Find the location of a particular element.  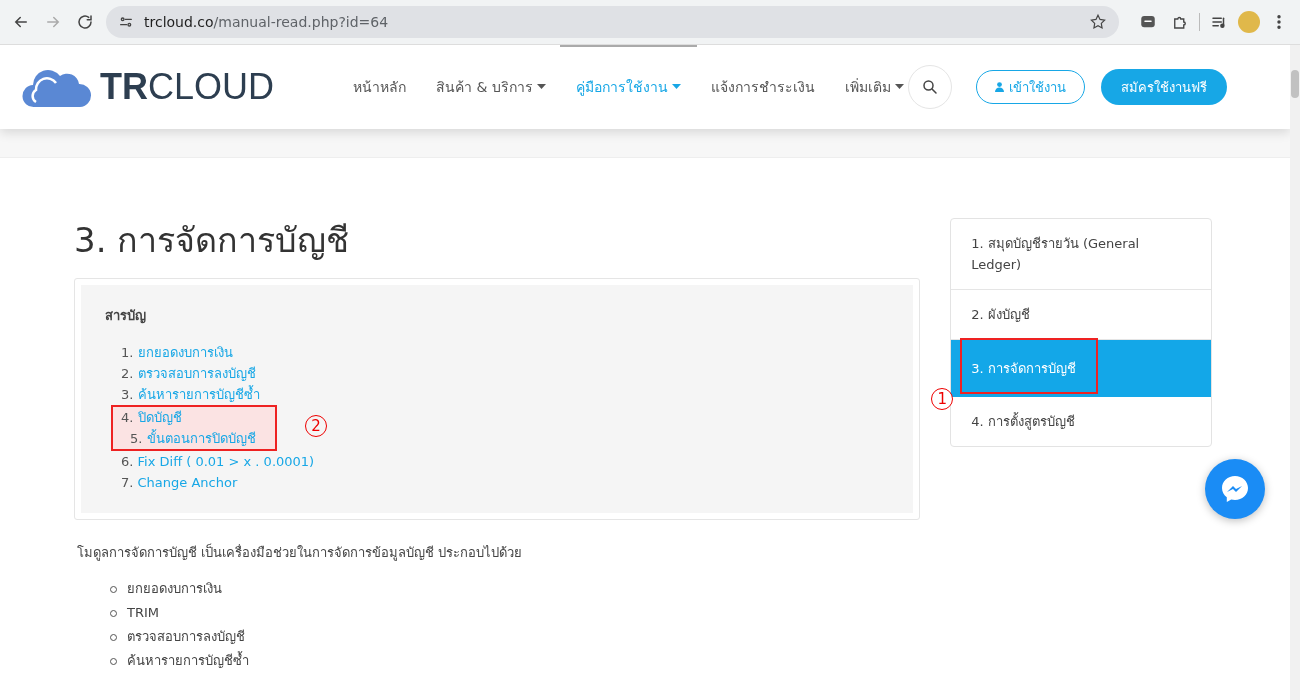

toc-link: ค้นหารายการบัญชีซ้ำ is located at coordinates (198, 394).